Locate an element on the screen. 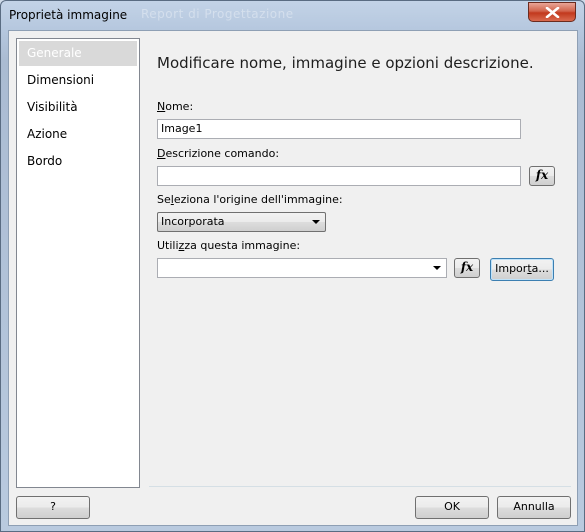 This screenshot has width=585, height=532. help-button: ? is located at coordinates (53, 507).